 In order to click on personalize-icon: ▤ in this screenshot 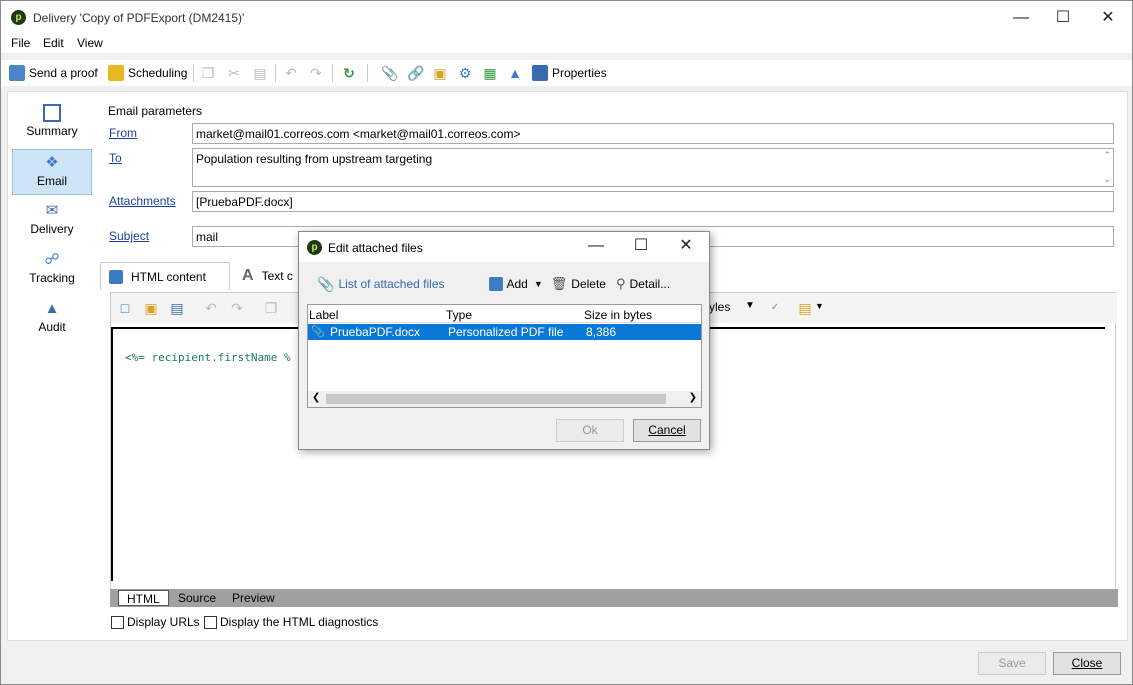, I will do `click(805, 308)`.